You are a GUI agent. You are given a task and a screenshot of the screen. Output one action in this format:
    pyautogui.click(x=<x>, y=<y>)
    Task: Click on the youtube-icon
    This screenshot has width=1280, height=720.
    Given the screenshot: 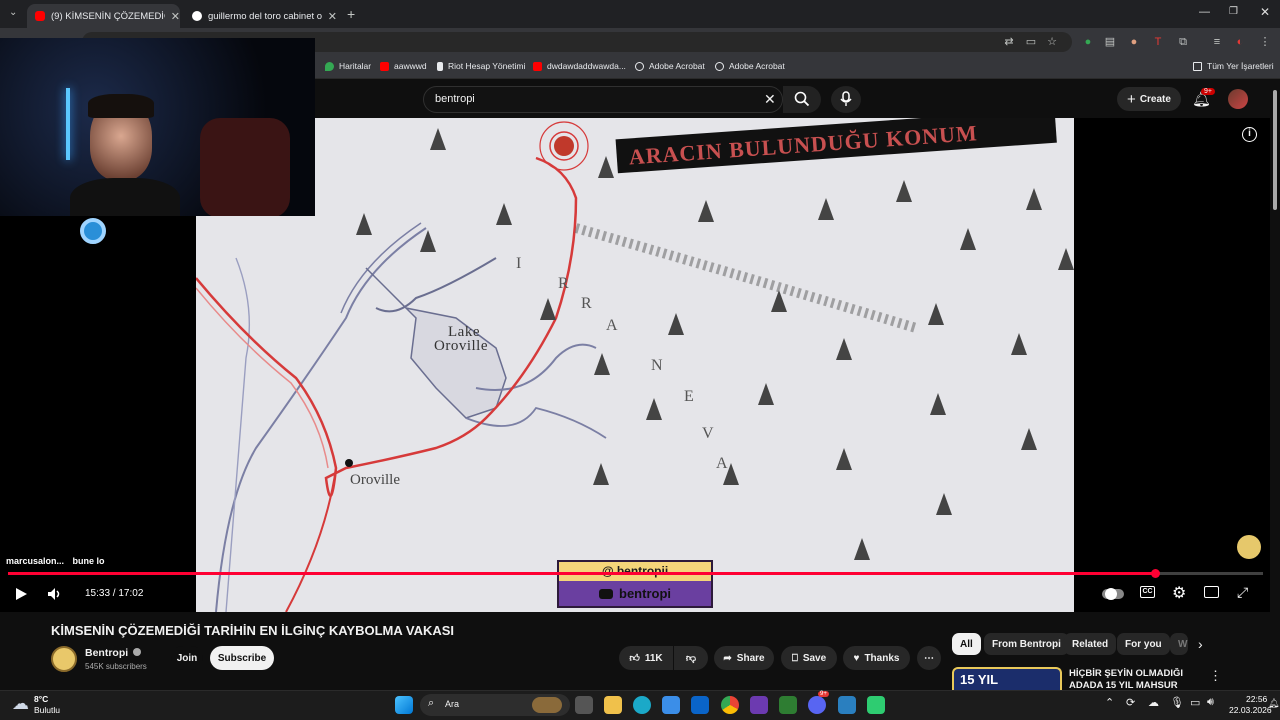 What is the action you would take?
    pyautogui.click(x=537, y=66)
    